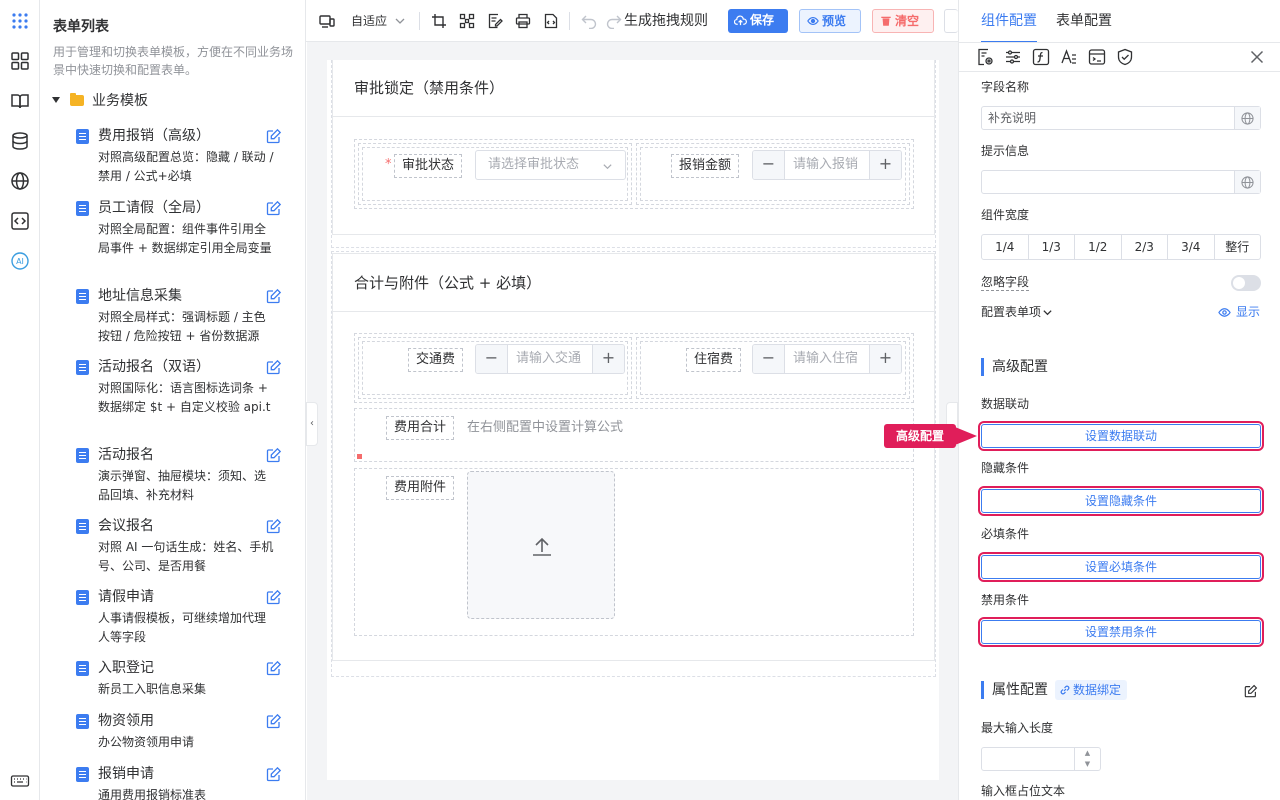  Describe the element at coordinates (551, 21) in the screenshot. I see `json-icon` at that location.